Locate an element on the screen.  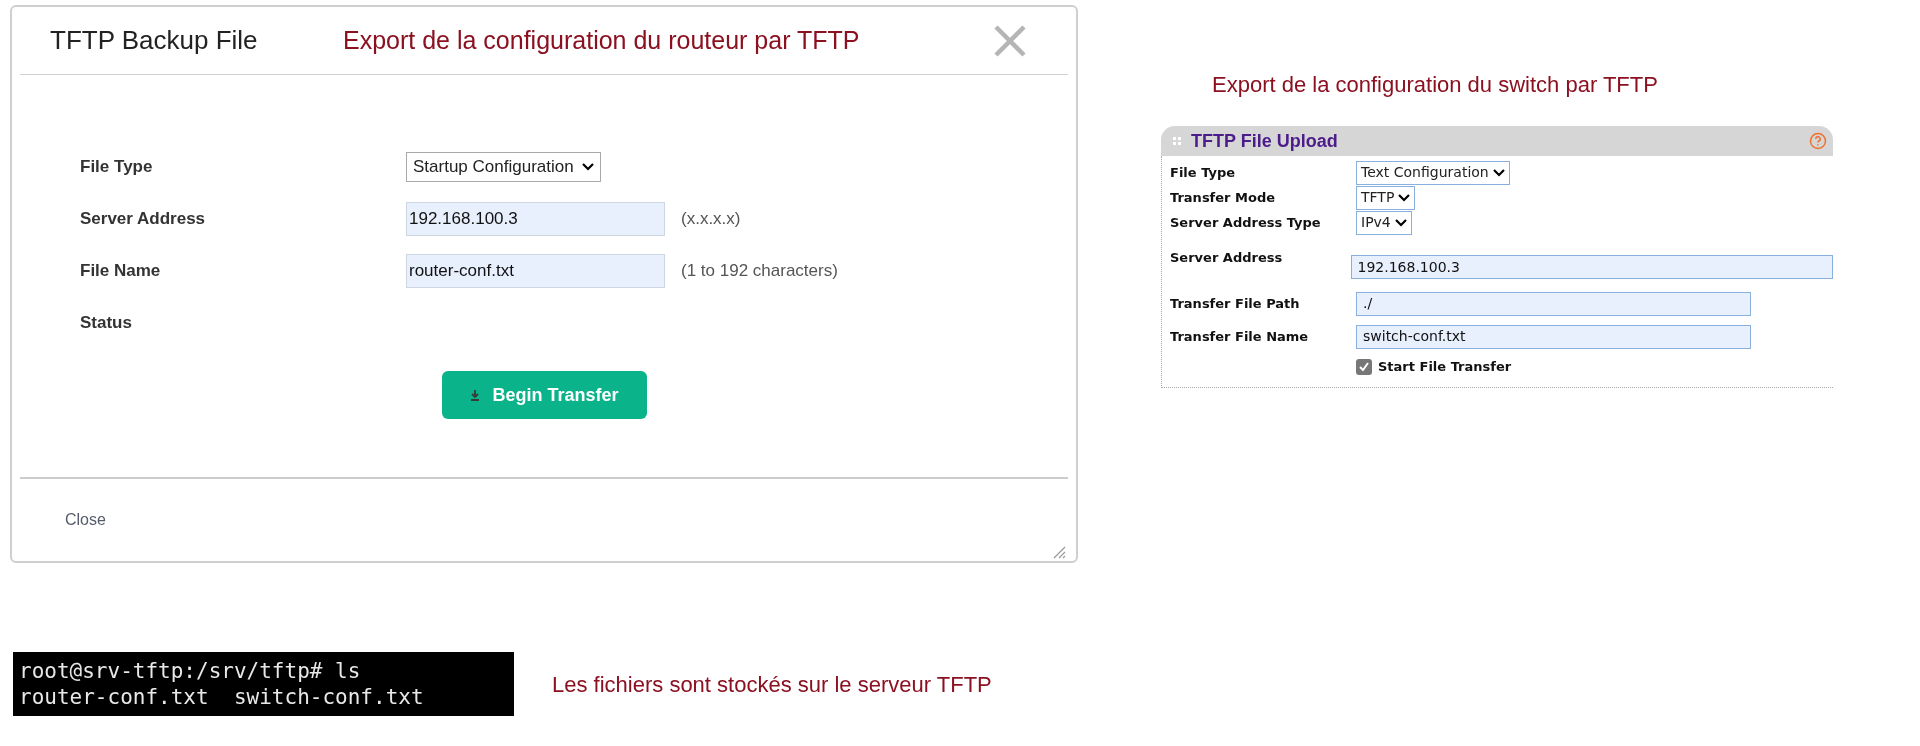
download-icon is located at coordinates (475, 395).